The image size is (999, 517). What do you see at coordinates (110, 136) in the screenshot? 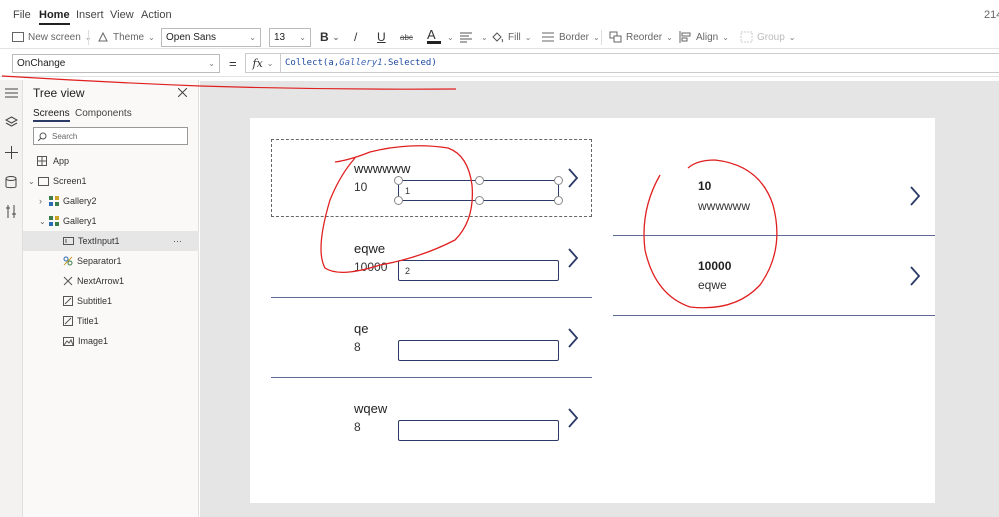
I see `search-input: Search` at bounding box center [110, 136].